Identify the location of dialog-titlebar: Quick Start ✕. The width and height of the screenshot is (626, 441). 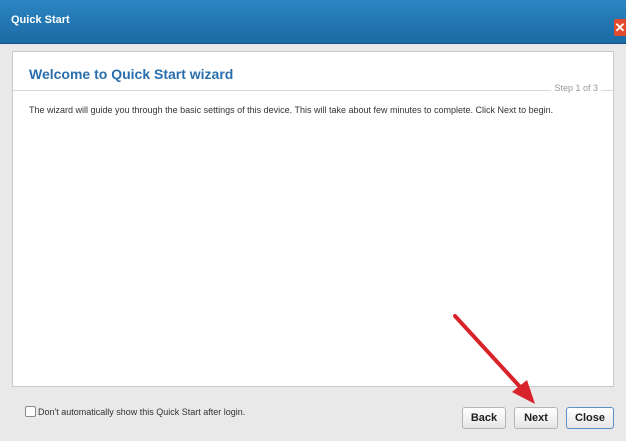
(313, 22).